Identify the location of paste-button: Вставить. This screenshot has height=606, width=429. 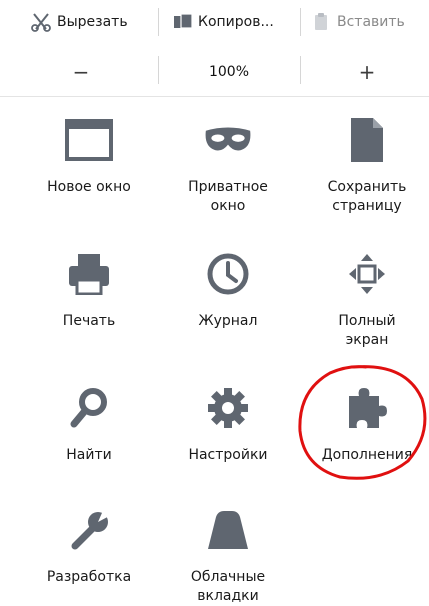
(358, 22).